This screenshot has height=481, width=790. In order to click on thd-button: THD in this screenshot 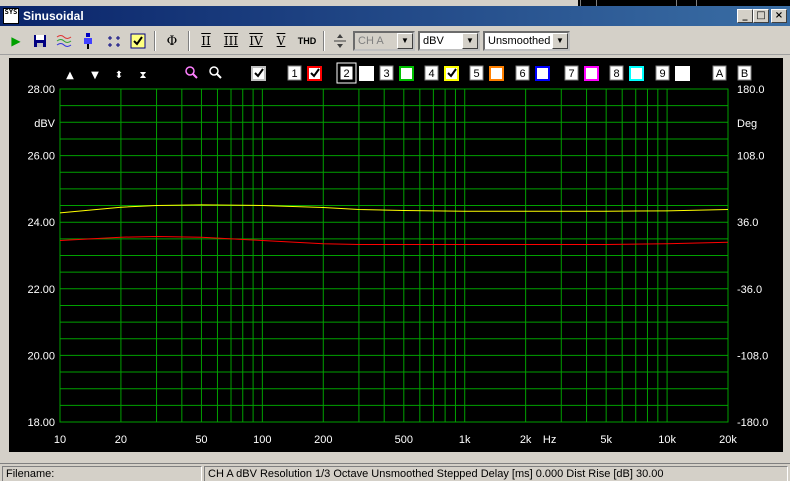, I will do `click(307, 41)`.